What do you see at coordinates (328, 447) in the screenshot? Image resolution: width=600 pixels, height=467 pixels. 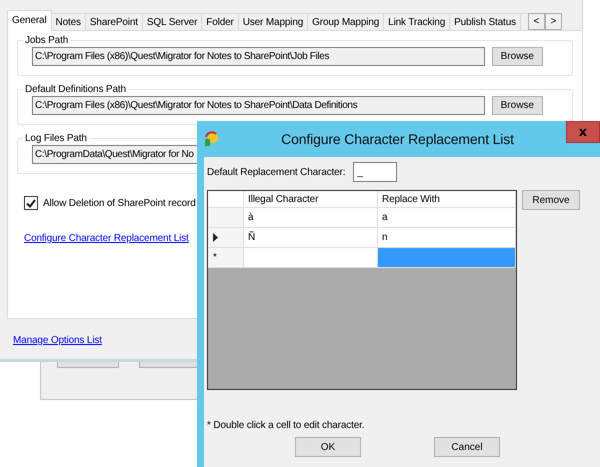 I see `ok-button: OK` at bounding box center [328, 447].